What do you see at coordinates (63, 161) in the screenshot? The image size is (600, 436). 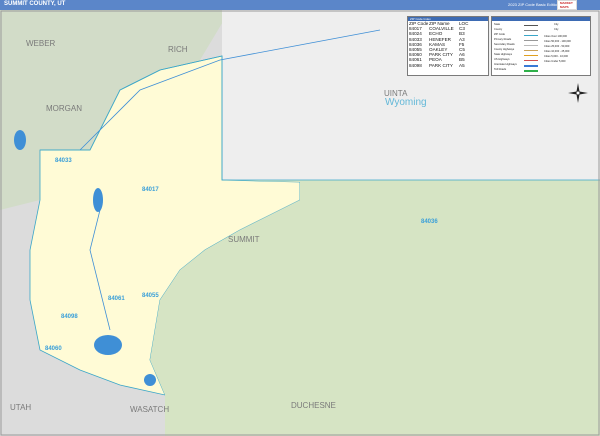 I see `zip-label-84033: 84033` at bounding box center [63, 161].